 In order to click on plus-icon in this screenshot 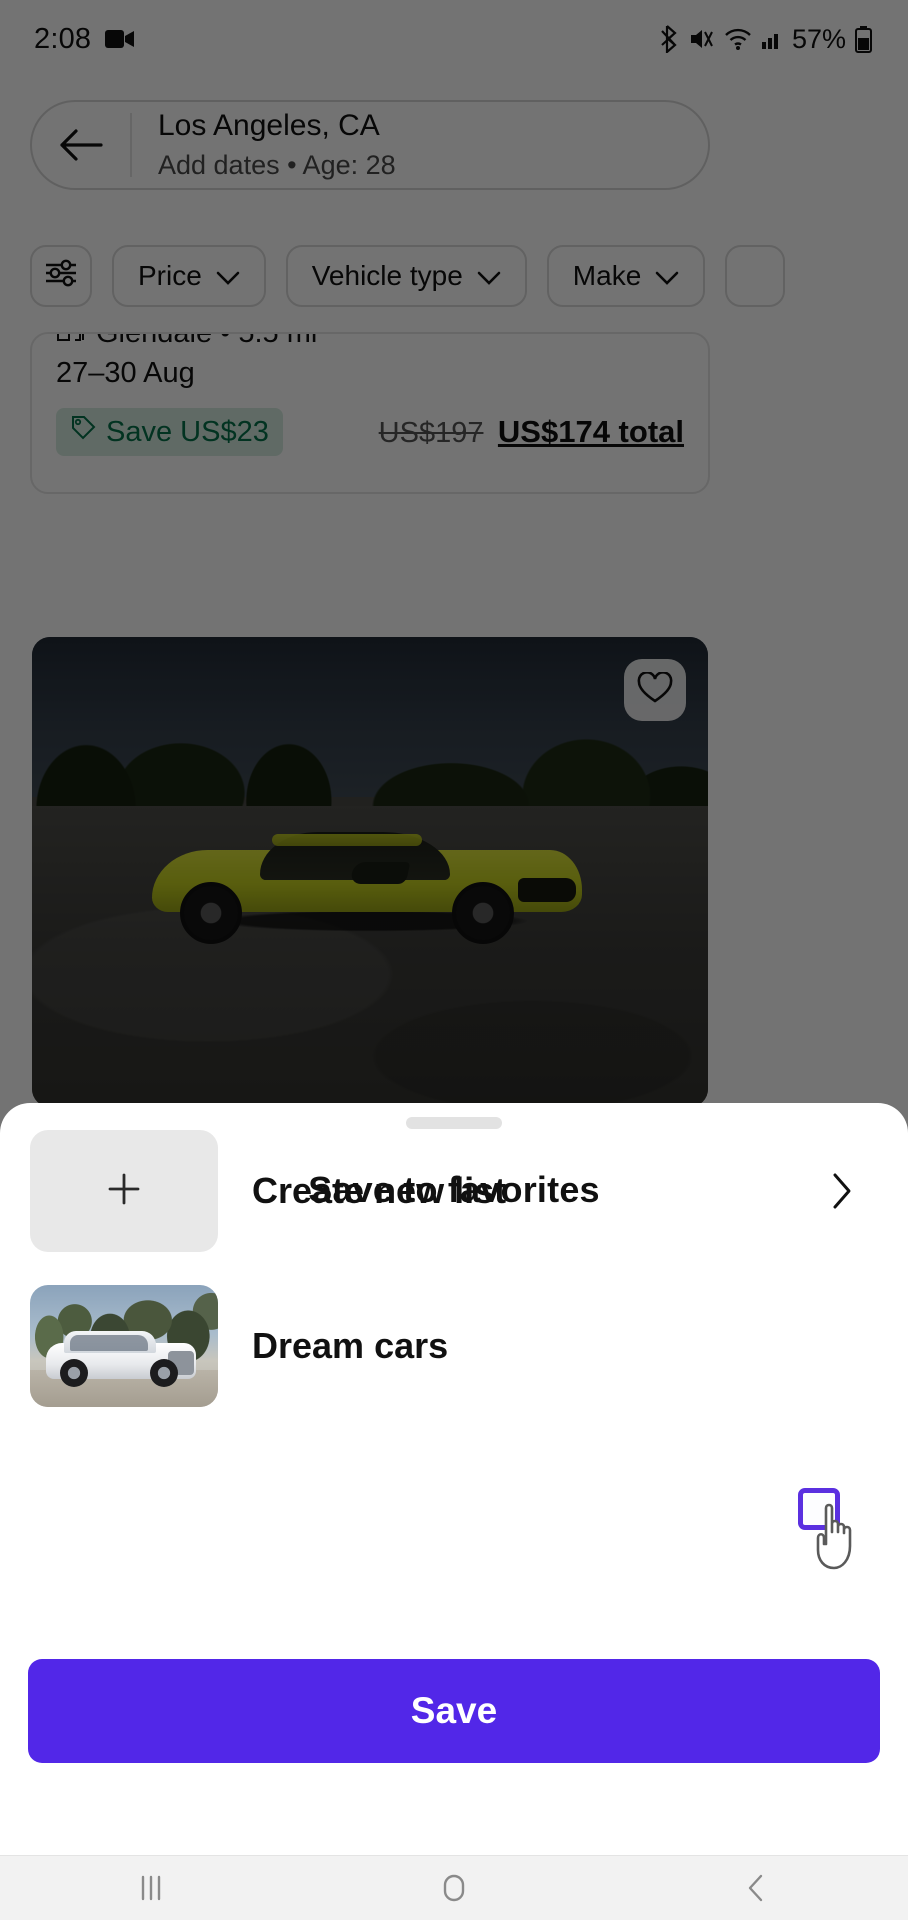, I will do `click(124, 1191)`.